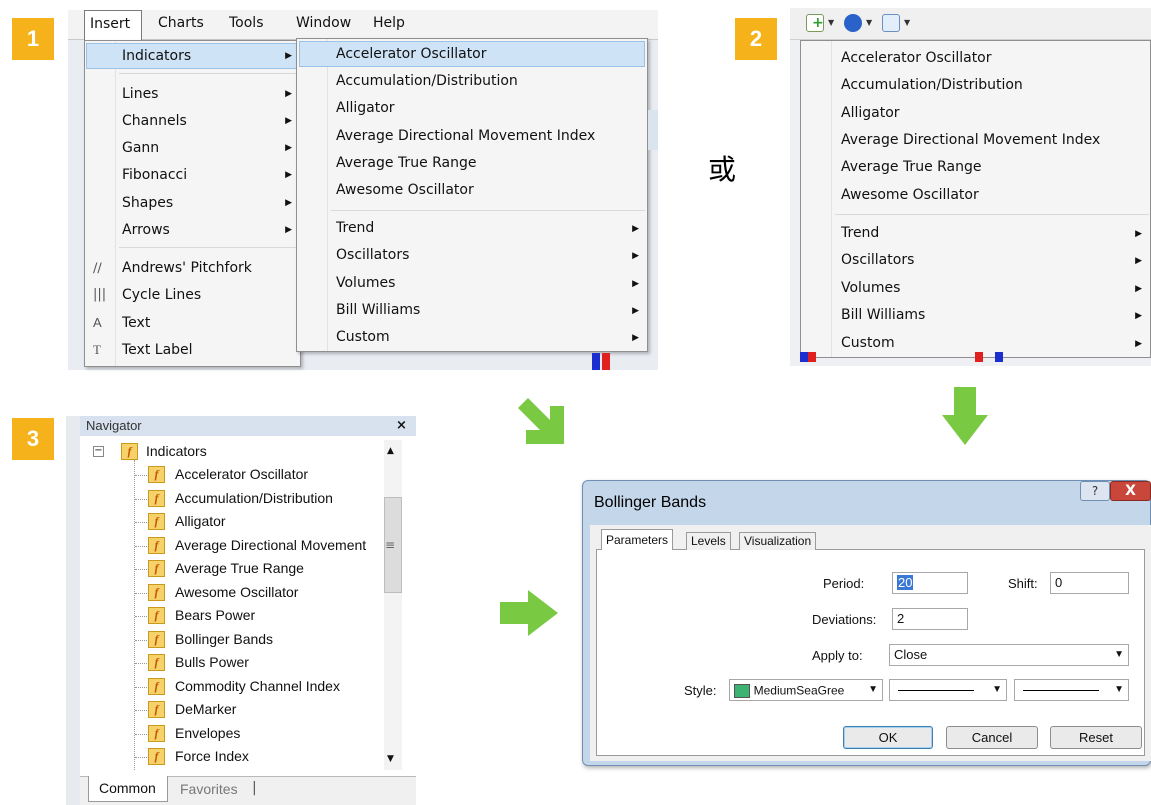 Image resolution: width=1151 pixels, height=805 pixels. Describe the element at coordinates (1009, 655) in the screenshot. I see `apply-to-select: Close ▼` at that location.